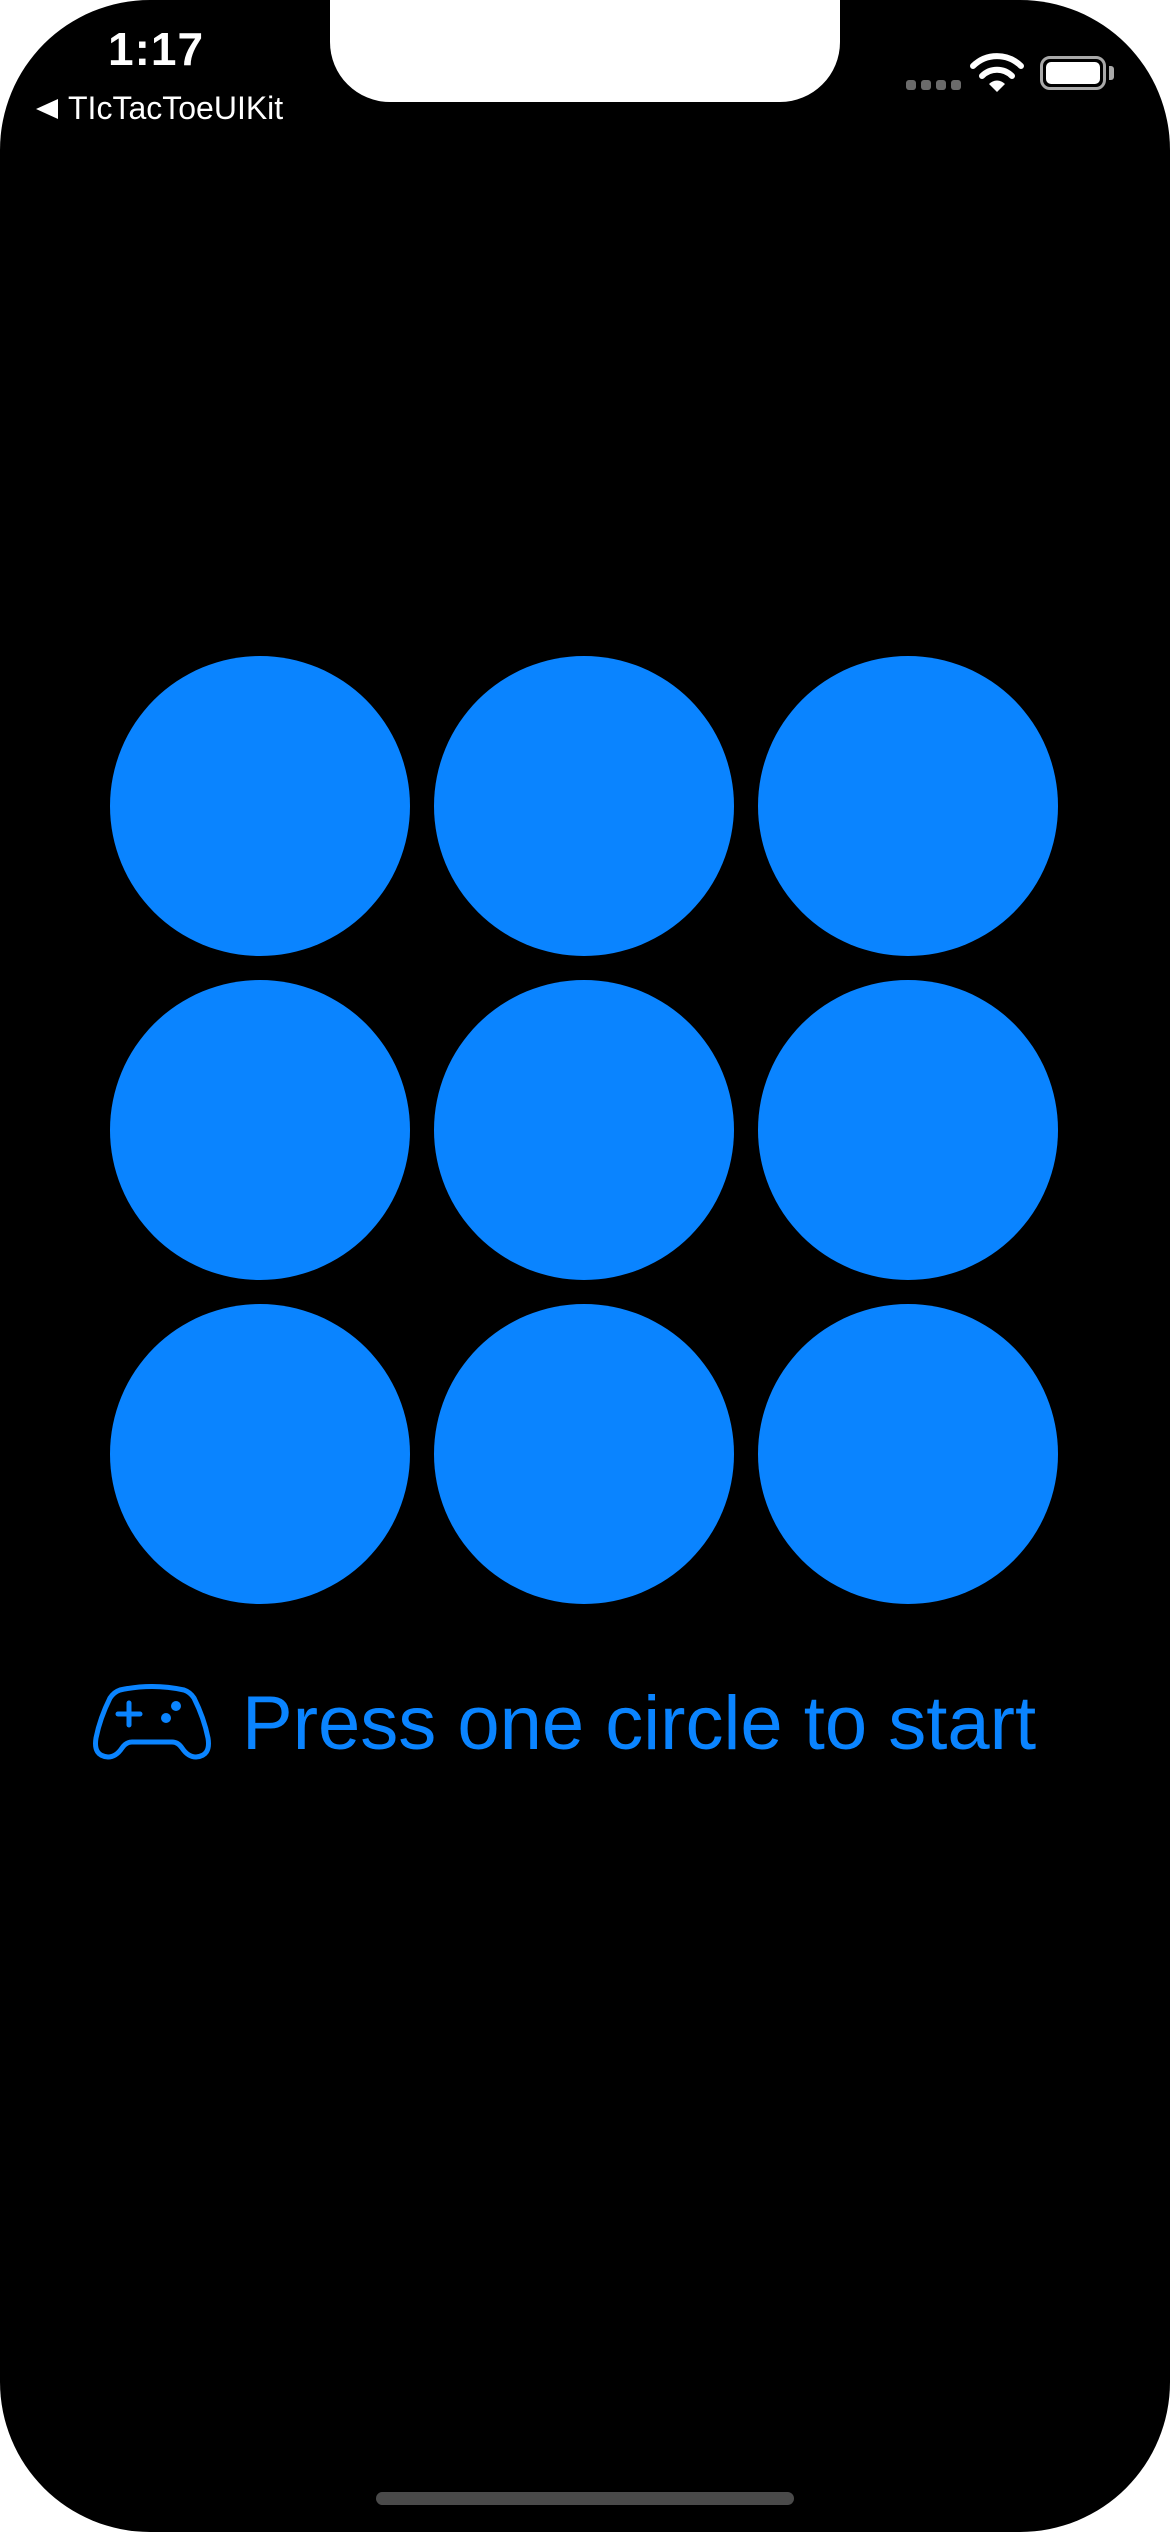 This screenshot has width=1170, height=2532. I want to click on device-notch, so click(585, 51).